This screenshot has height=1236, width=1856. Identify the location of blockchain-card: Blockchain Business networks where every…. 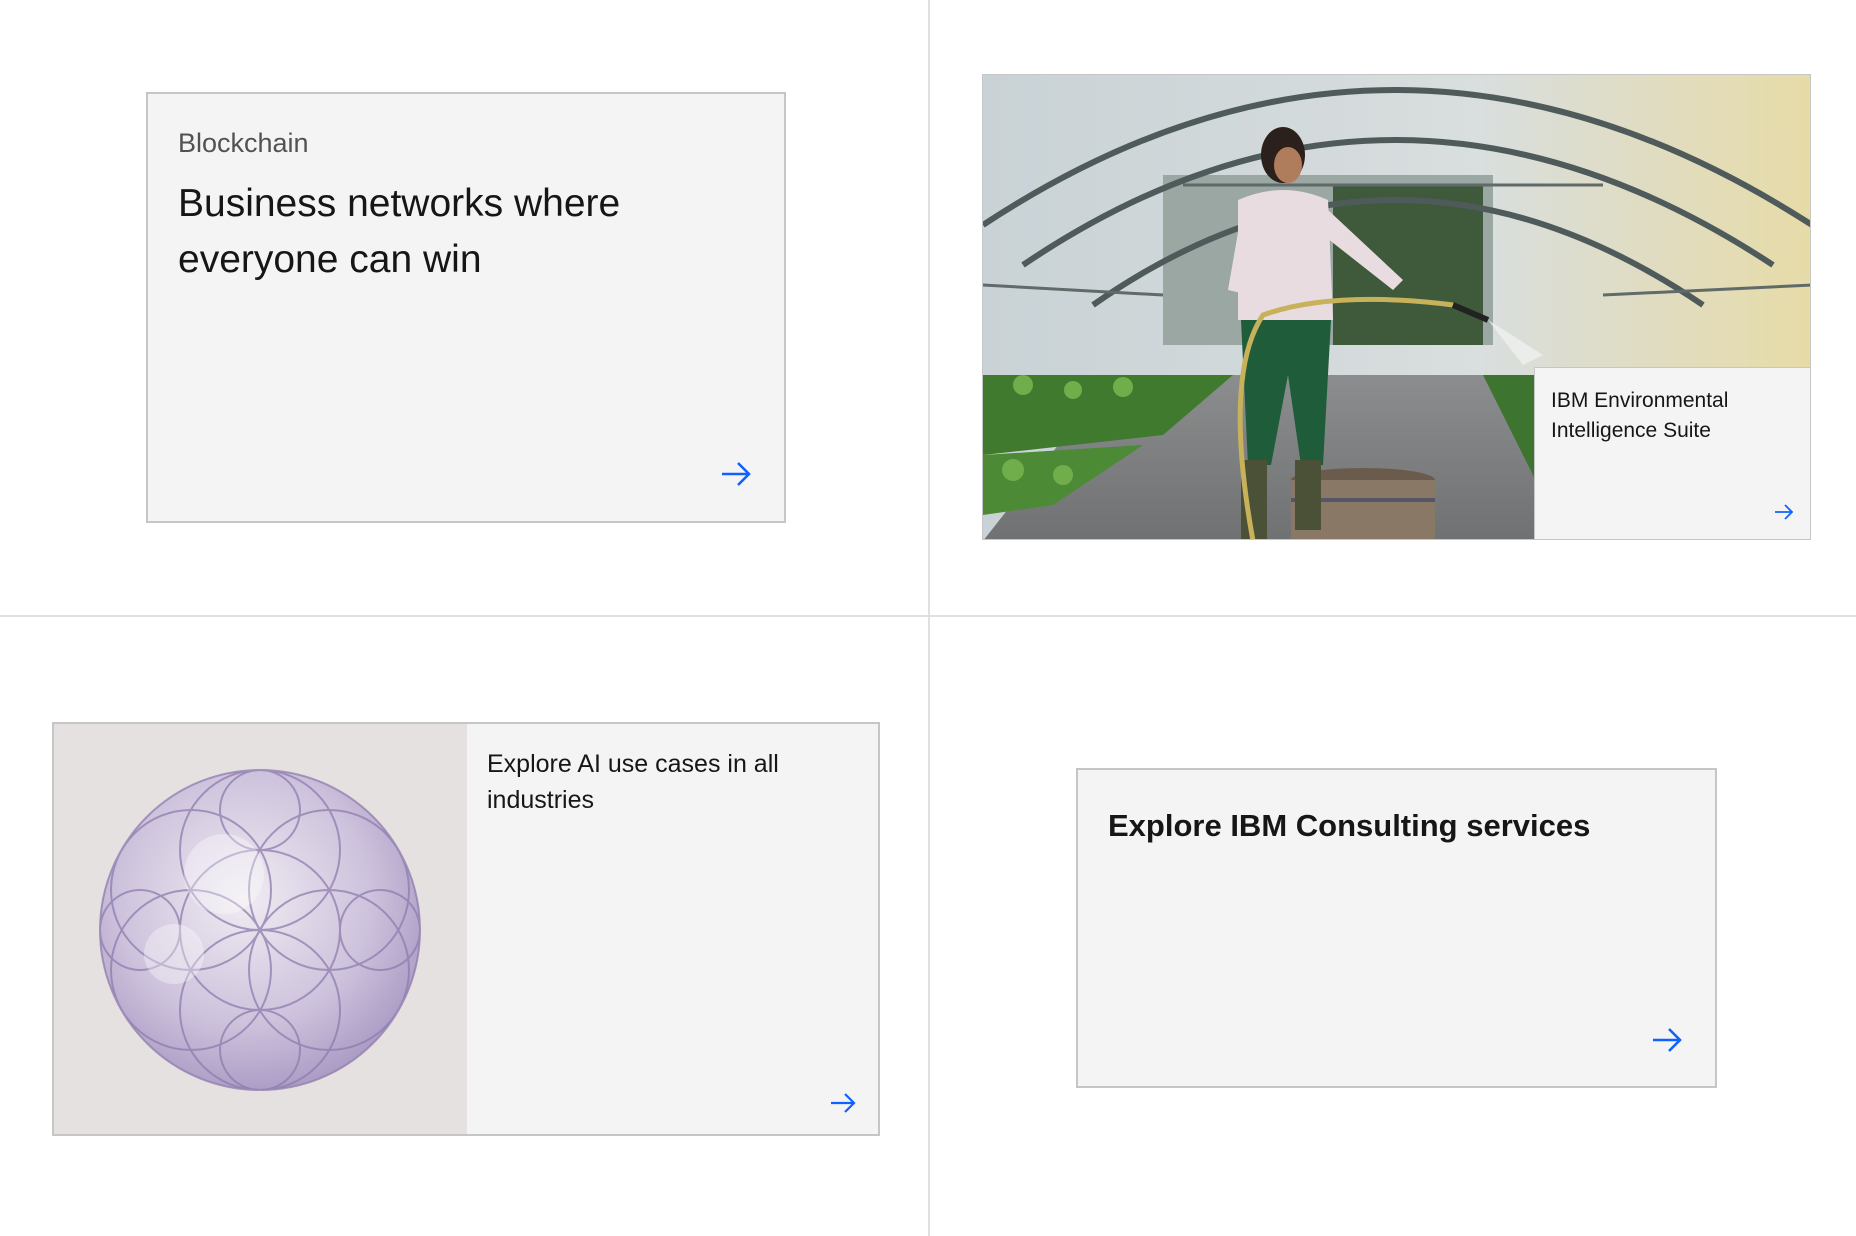
(466, 307).